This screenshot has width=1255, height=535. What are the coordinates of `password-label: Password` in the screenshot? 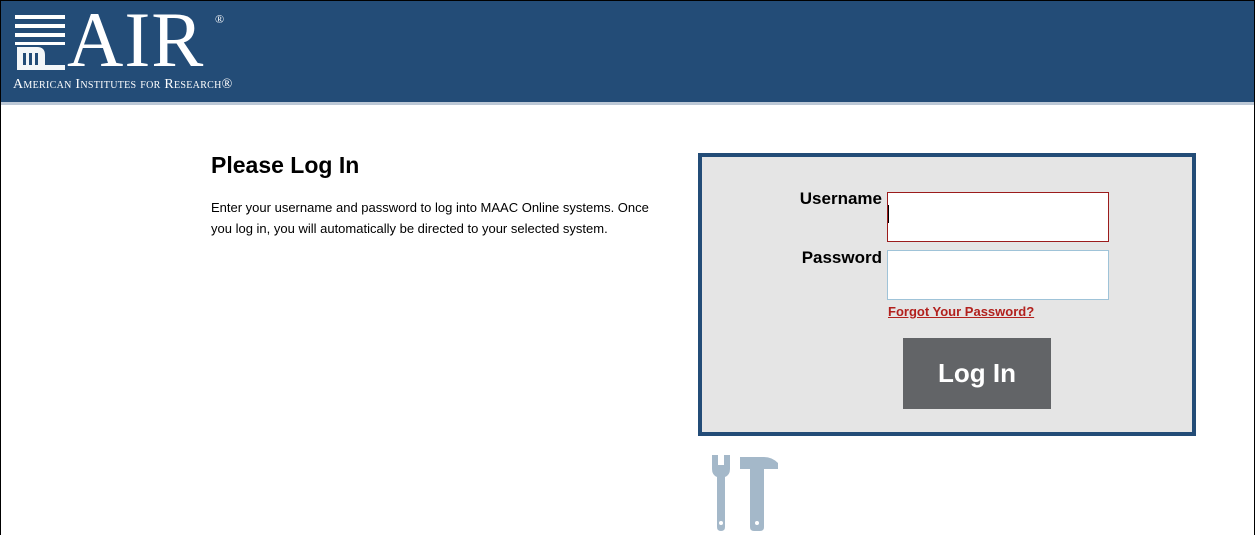 It's located at (841, 257).